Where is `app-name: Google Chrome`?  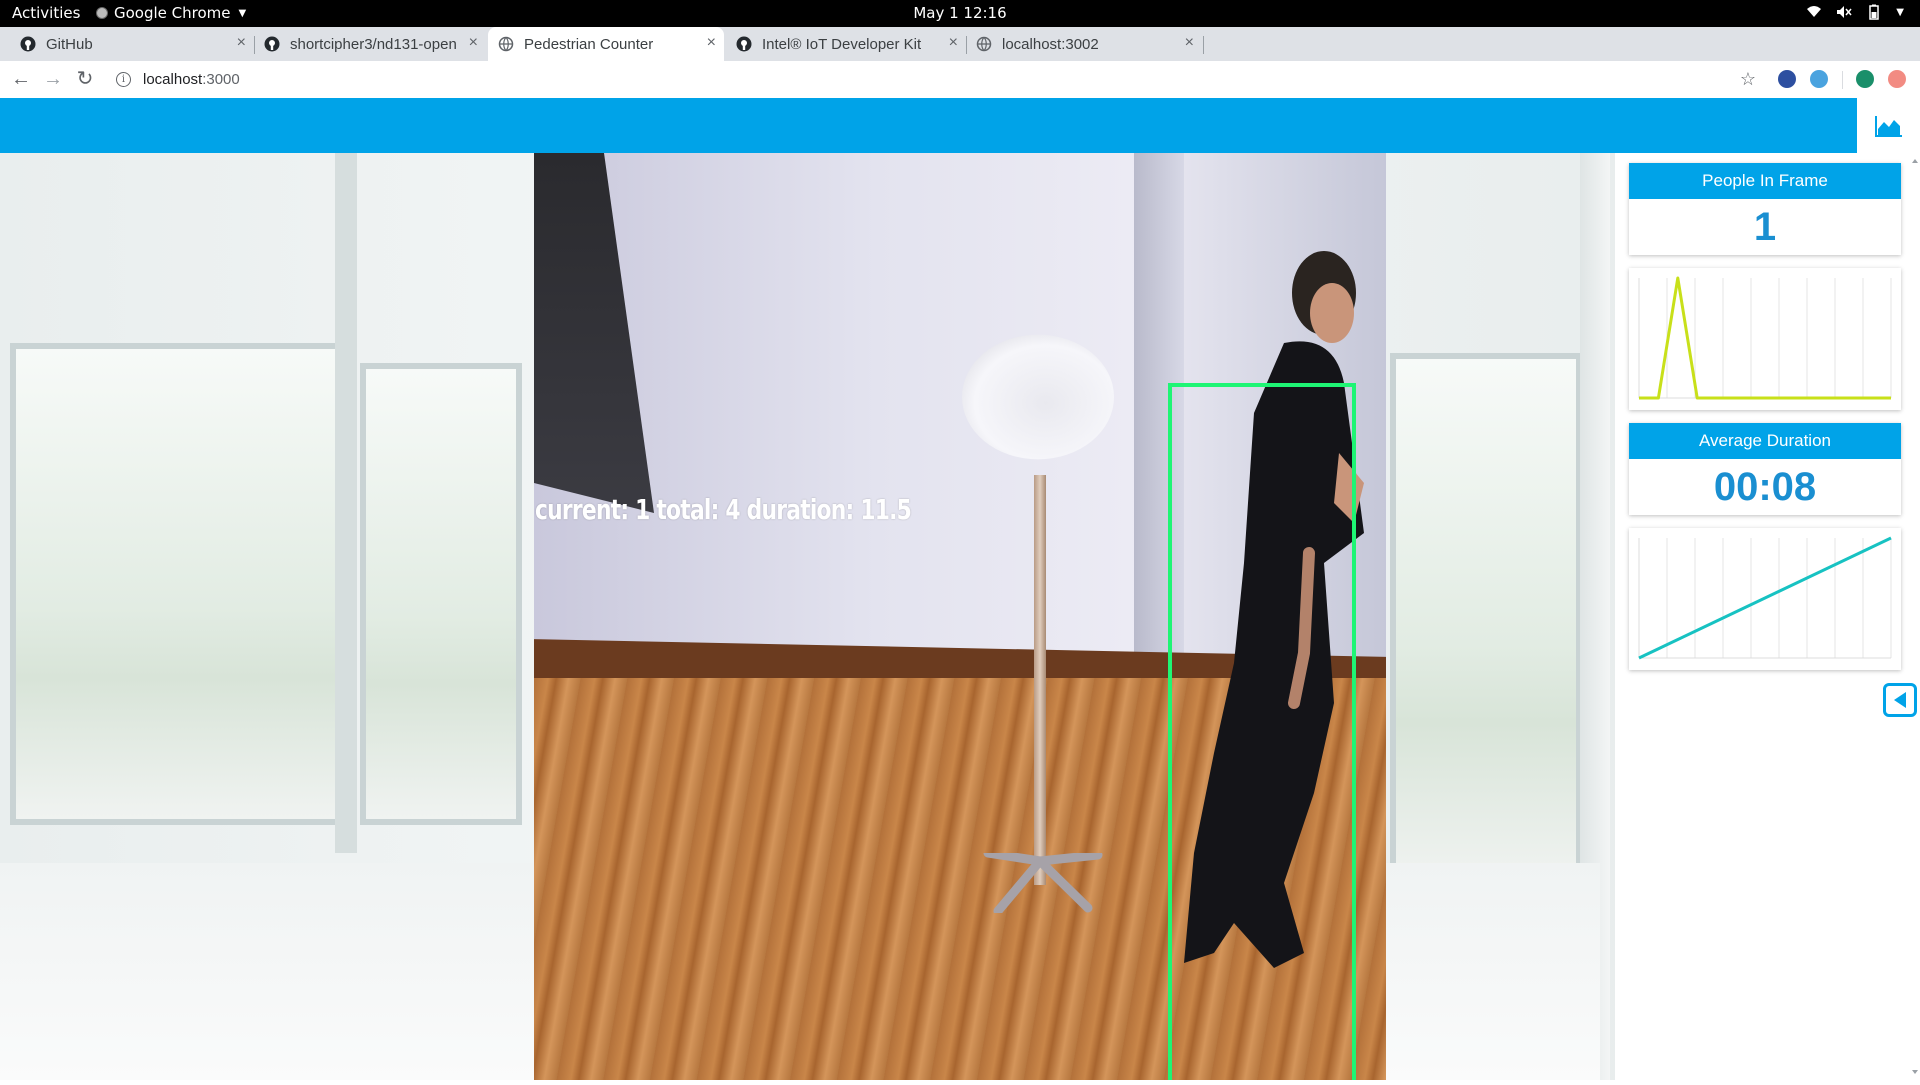 app-name: Google Chrome is located at coordinates (172, 13).